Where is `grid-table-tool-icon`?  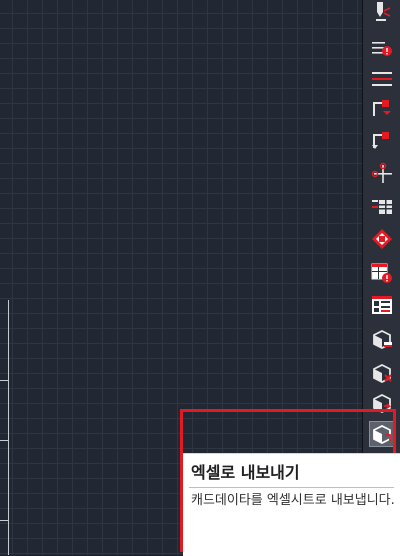
grid-table-tool-icon is located at coordinates (382, 207).